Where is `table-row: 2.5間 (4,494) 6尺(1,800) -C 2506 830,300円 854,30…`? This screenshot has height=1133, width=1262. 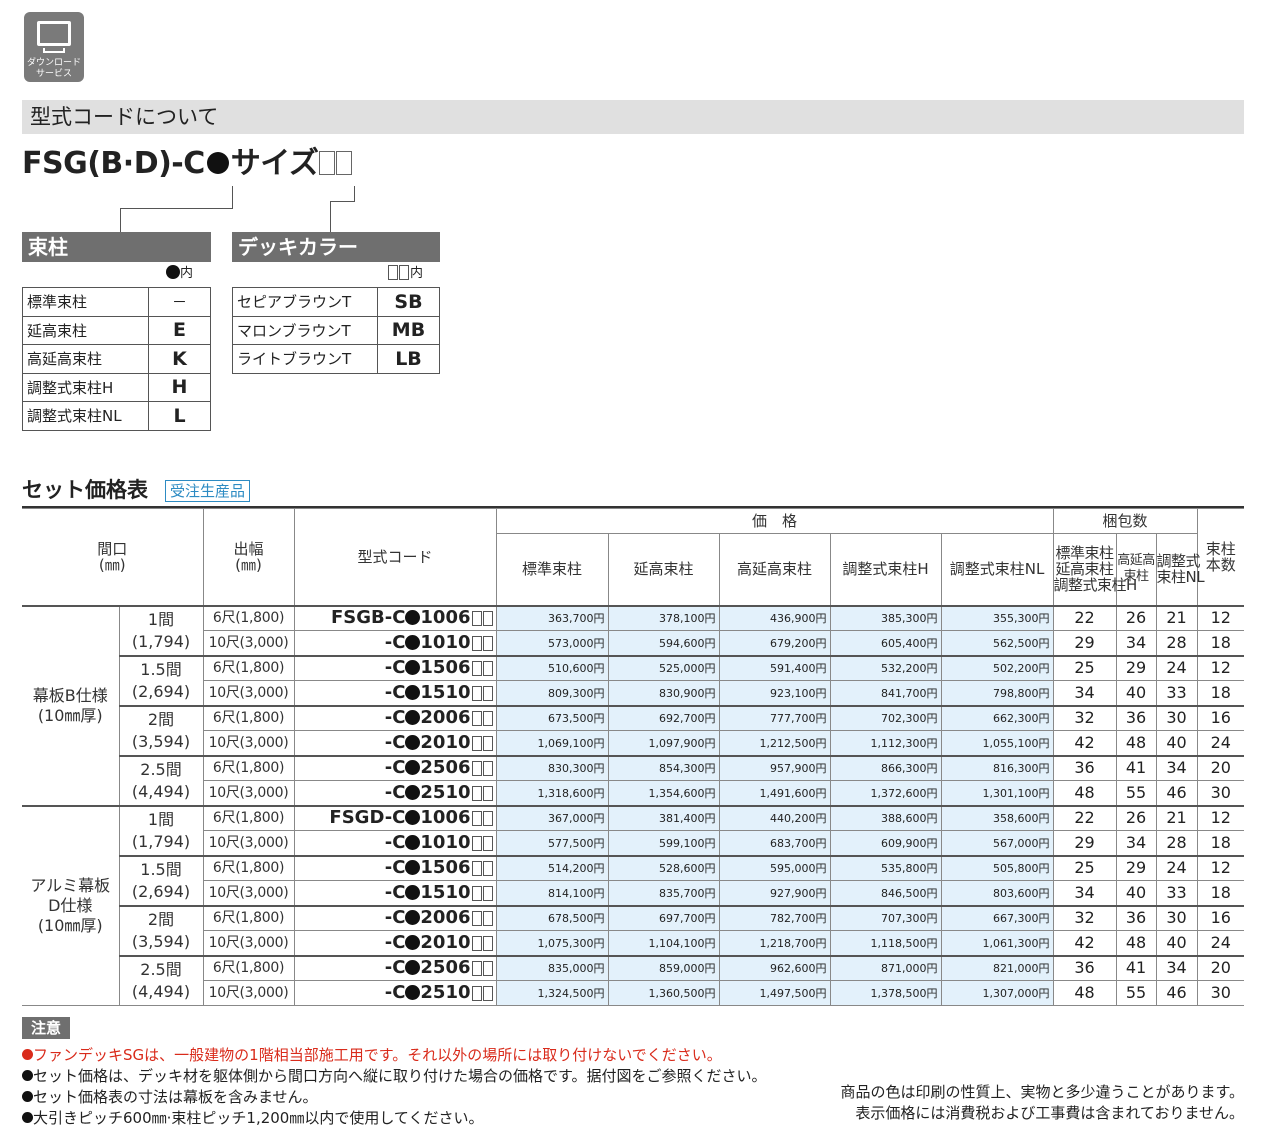 table-row: 2.5間 (4,494) 6尺(1,800) -C 2506 830,300円 854,30… is located at coordinates (633, 780).